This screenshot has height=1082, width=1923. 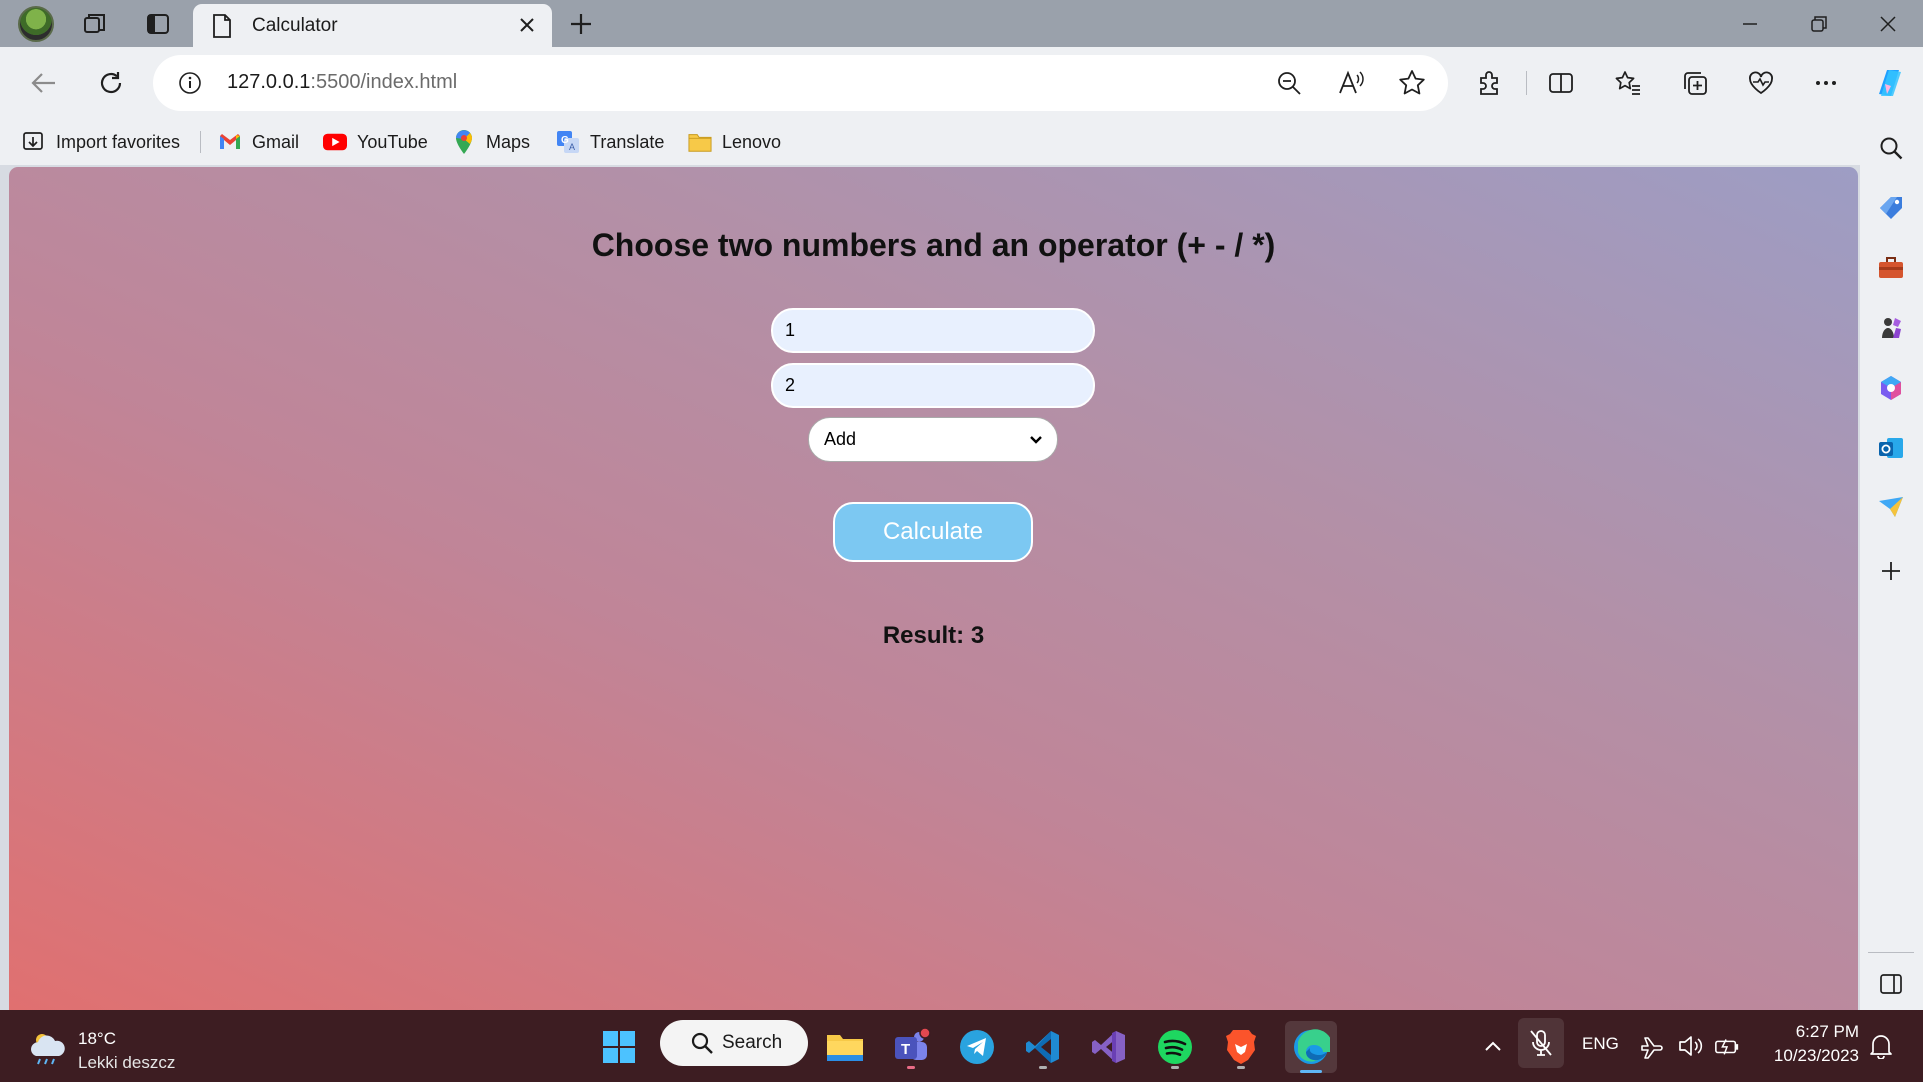 What do you see at coordinates (1826, 83) in the screenshot?
I see `more-options-icon` at bounding box center [1826, 83].